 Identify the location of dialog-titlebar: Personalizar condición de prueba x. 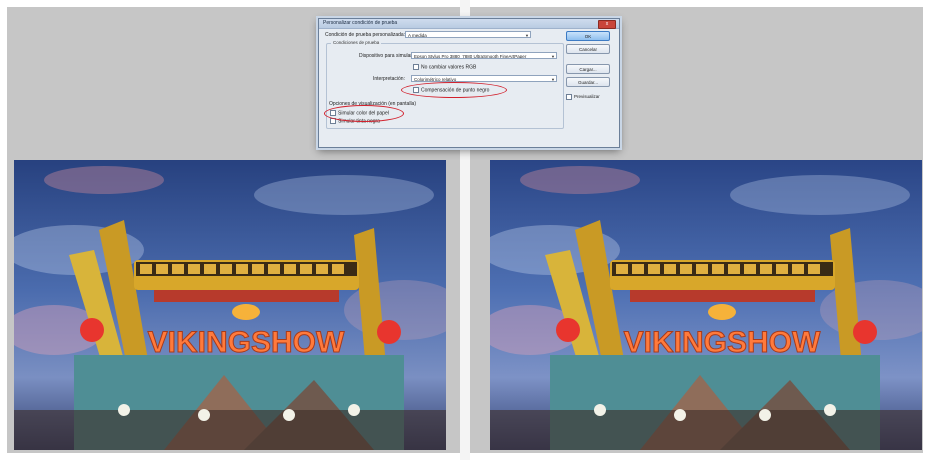
(469, 24).